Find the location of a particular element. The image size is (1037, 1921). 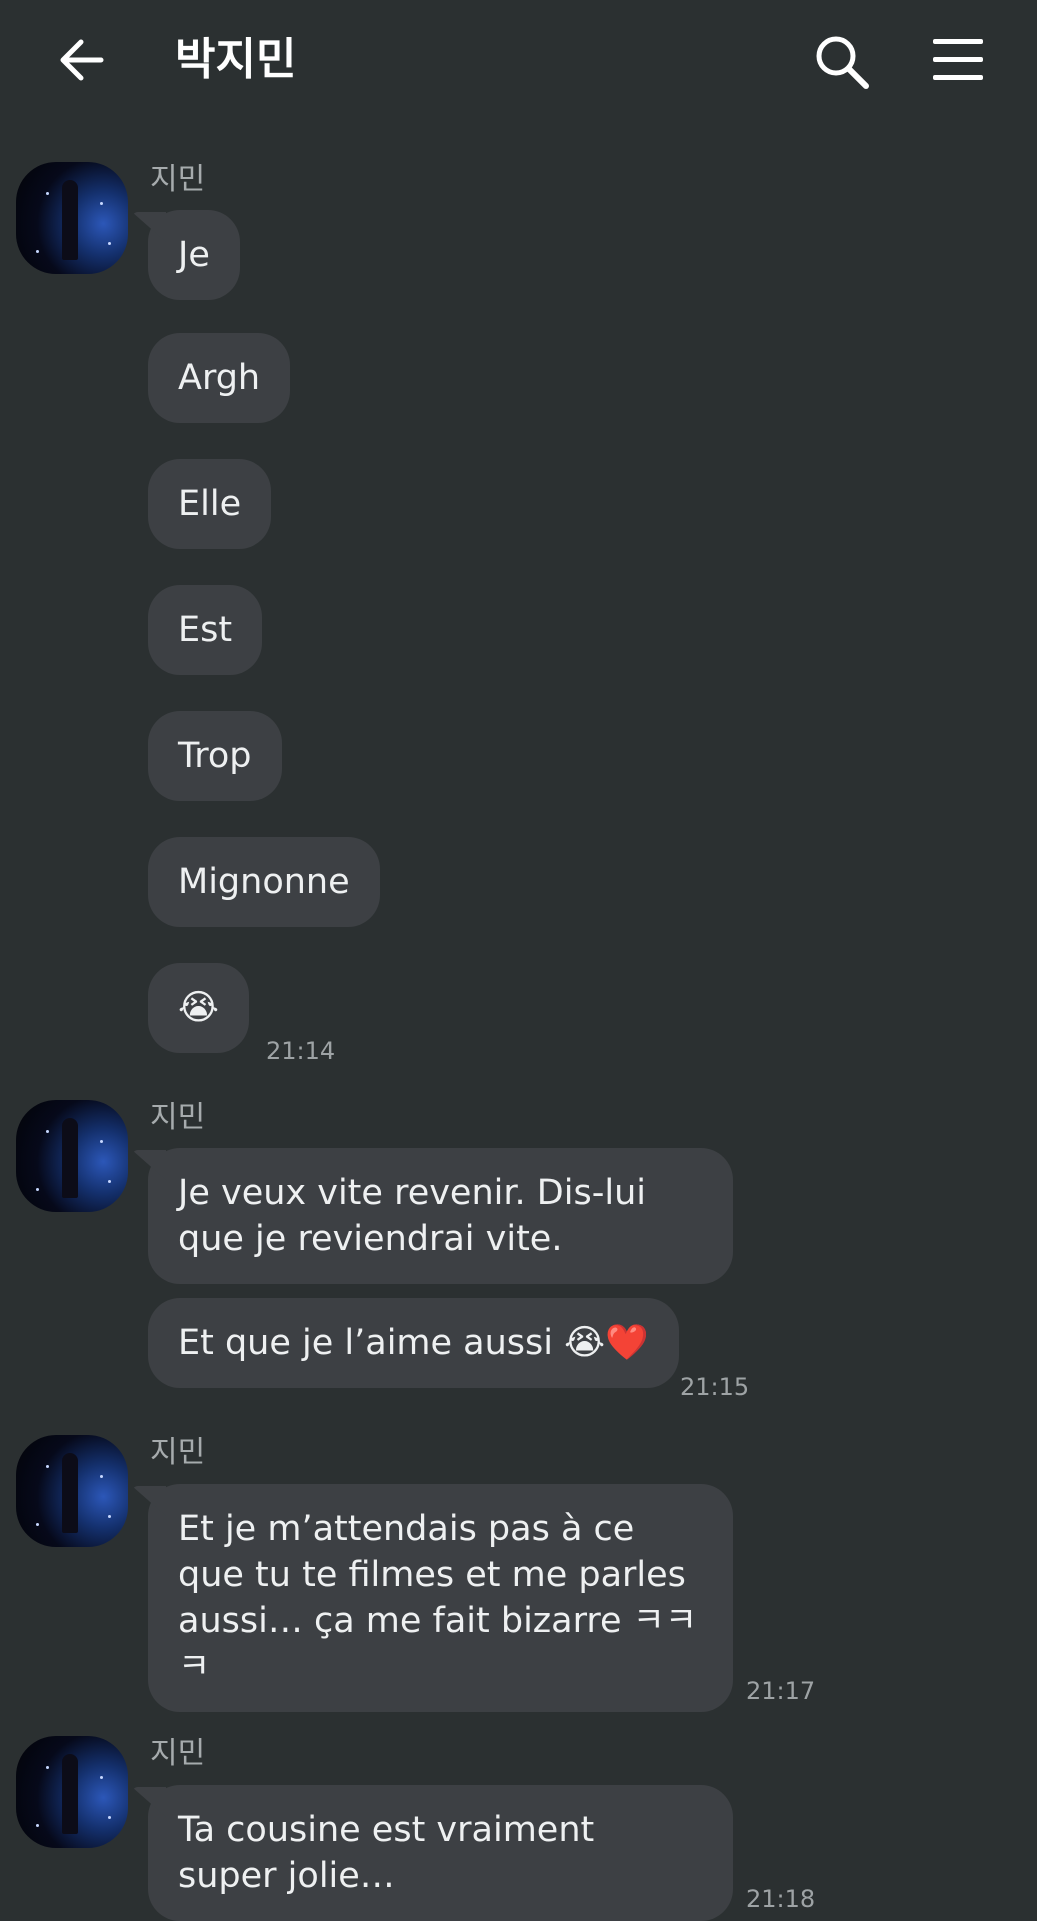

message-time: 21:18 is located at coordinates (781, 1899).